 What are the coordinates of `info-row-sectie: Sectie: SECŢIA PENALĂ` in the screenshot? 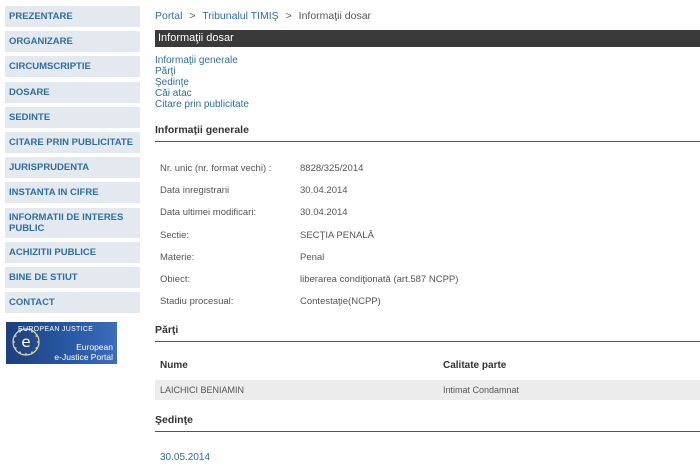 It's located at (267, 235).